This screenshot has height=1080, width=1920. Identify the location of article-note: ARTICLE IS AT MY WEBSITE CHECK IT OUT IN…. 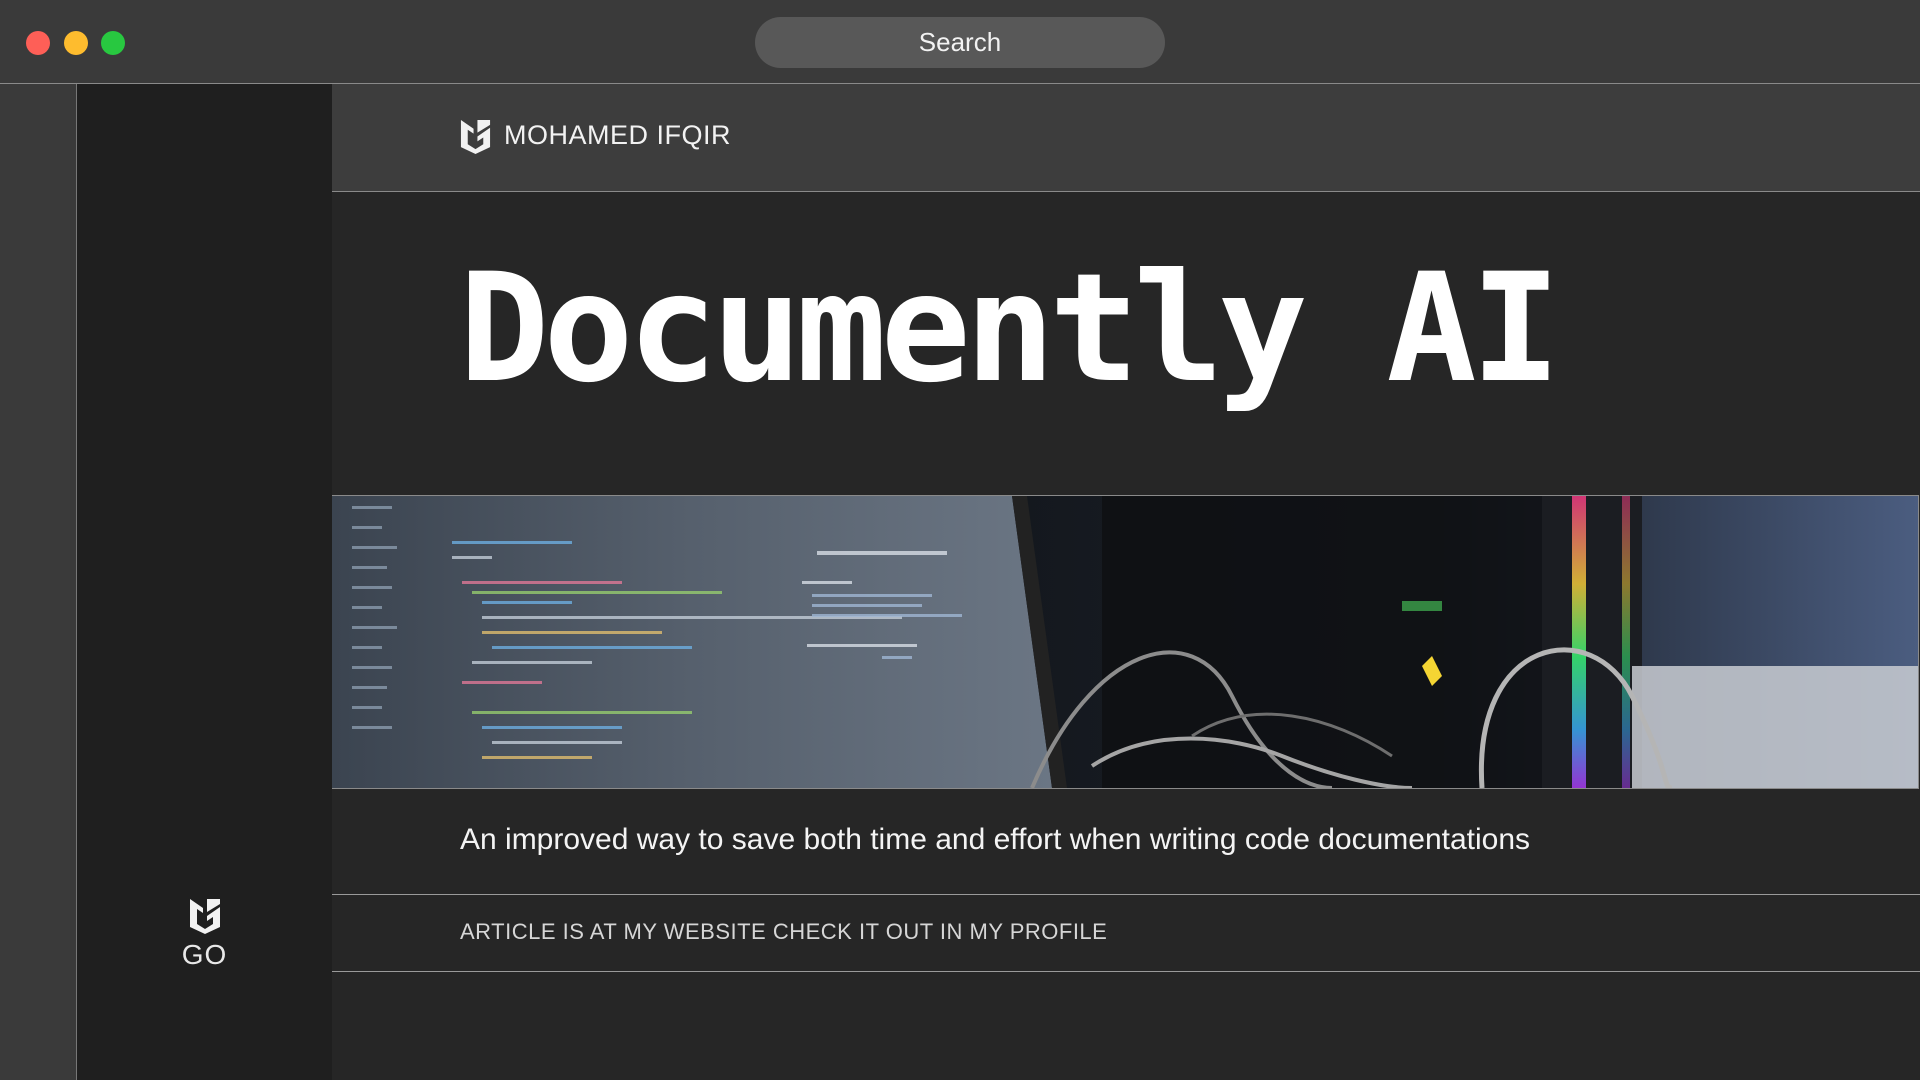
(784, 931).